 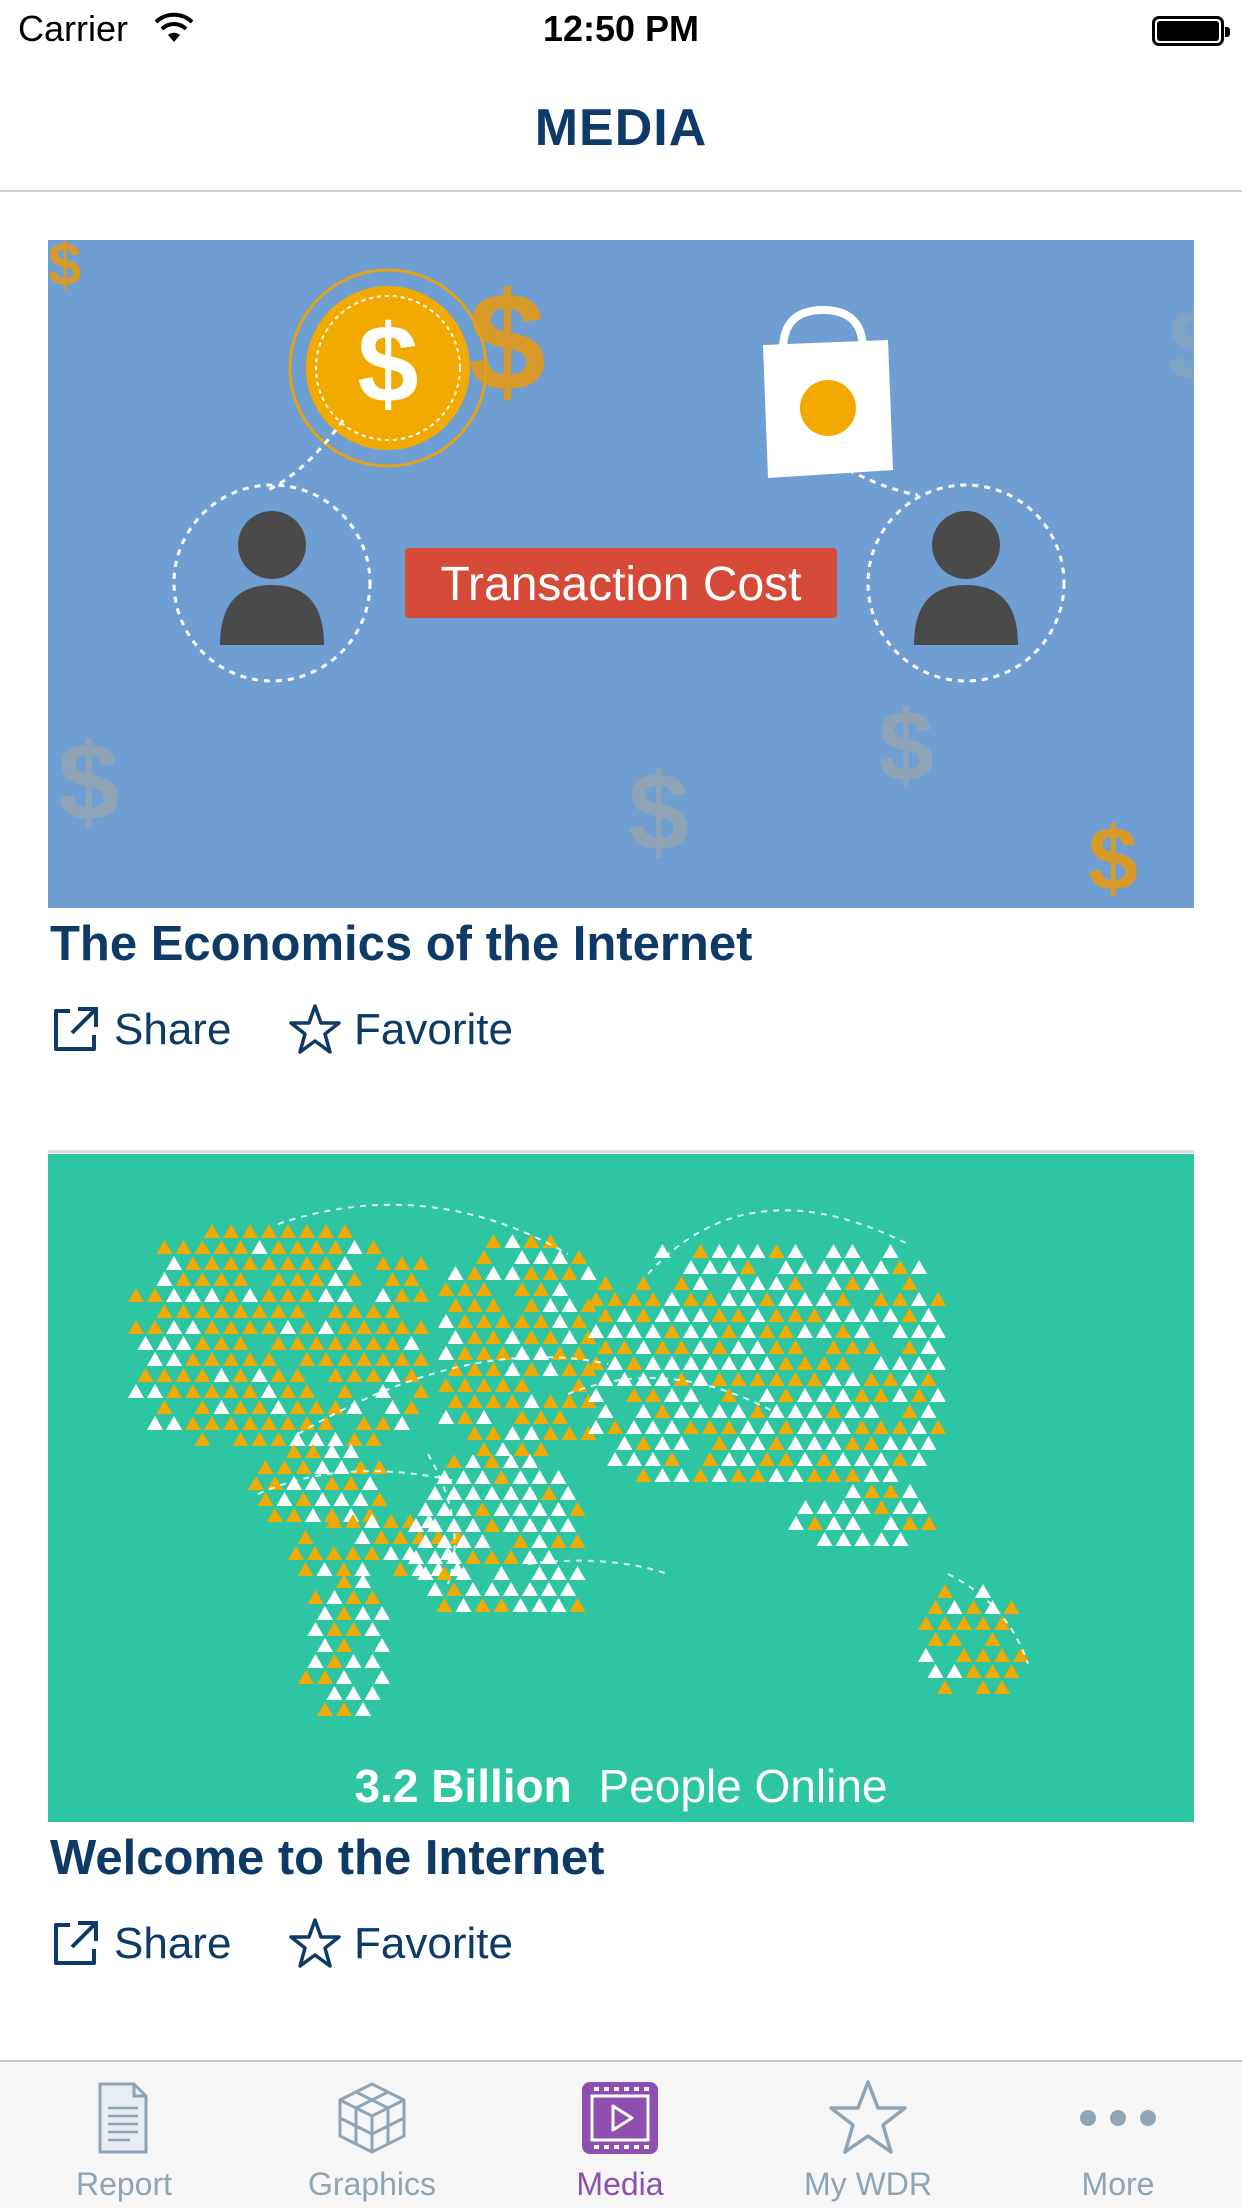 What do you see at coordinates (372, 2184) in the screenshot?
I see `tab-label: Graphics` at bounding box center [372, 2184].